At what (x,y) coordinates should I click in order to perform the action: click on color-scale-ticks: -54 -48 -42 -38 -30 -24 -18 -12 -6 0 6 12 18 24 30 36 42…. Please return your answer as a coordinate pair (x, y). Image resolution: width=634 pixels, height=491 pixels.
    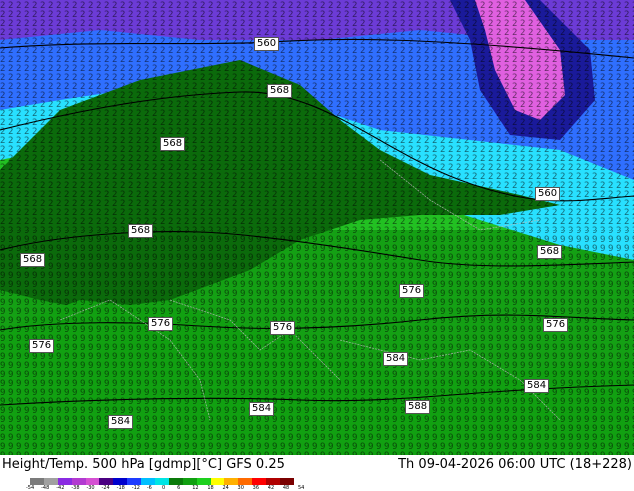
    Looking at the image, I should click on (165, 488).